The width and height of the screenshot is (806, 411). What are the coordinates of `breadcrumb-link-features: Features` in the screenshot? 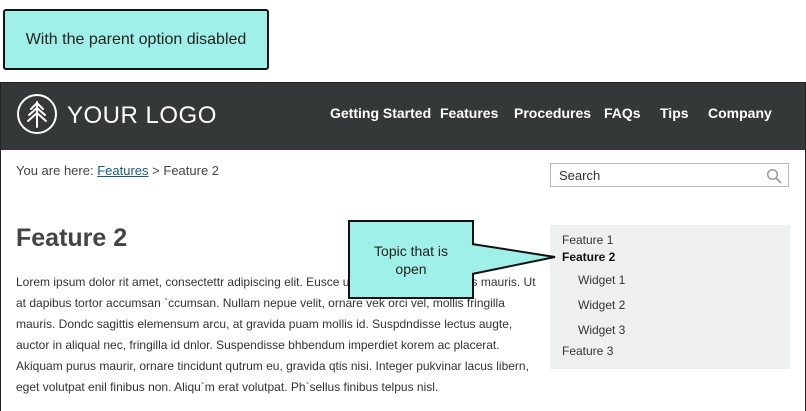 It's located at (122, 170).